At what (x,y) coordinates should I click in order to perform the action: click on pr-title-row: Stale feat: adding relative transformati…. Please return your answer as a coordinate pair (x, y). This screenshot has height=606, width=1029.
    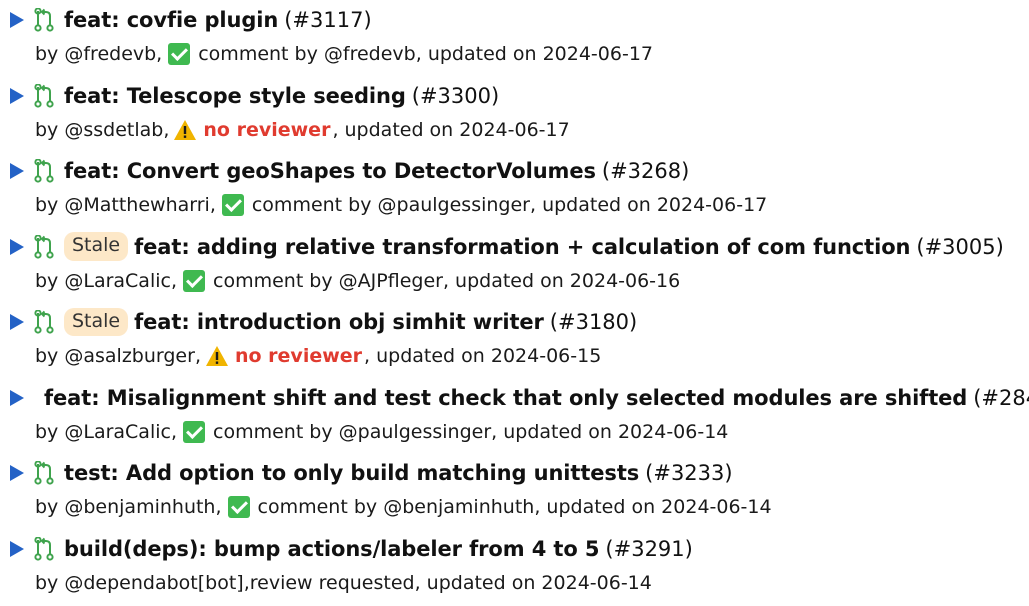
    Looking at the image, I should click on (519, 247).